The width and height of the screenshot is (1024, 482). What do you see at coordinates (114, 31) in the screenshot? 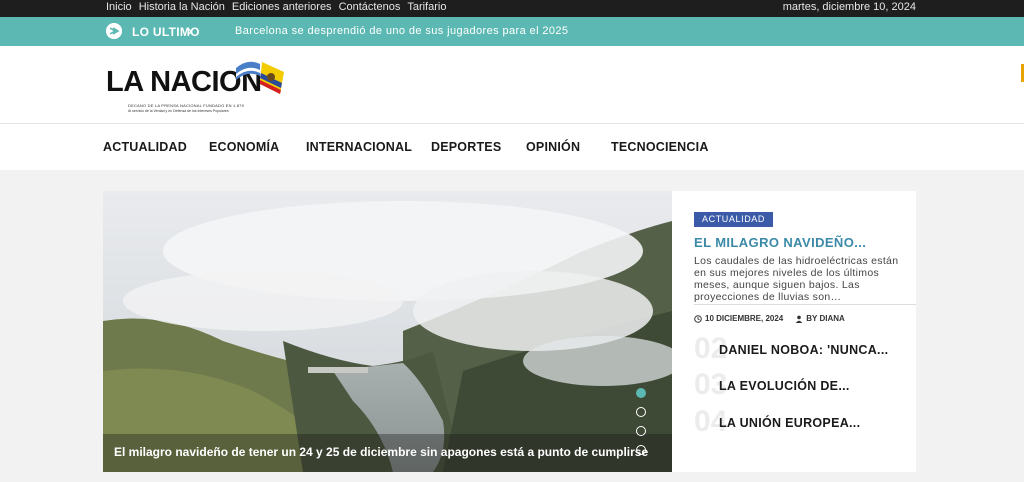
I see `ticker-icon` at bounding box center [114, 31].